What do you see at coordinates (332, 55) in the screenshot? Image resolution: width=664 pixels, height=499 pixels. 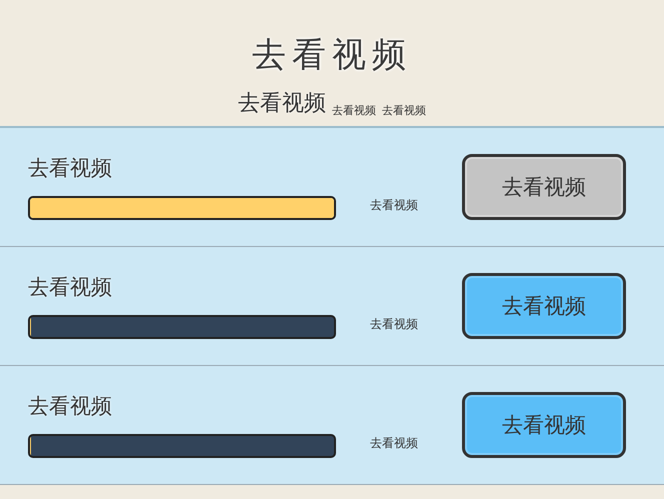 I see `title: 去看视频` at bounding box center [332, 55].